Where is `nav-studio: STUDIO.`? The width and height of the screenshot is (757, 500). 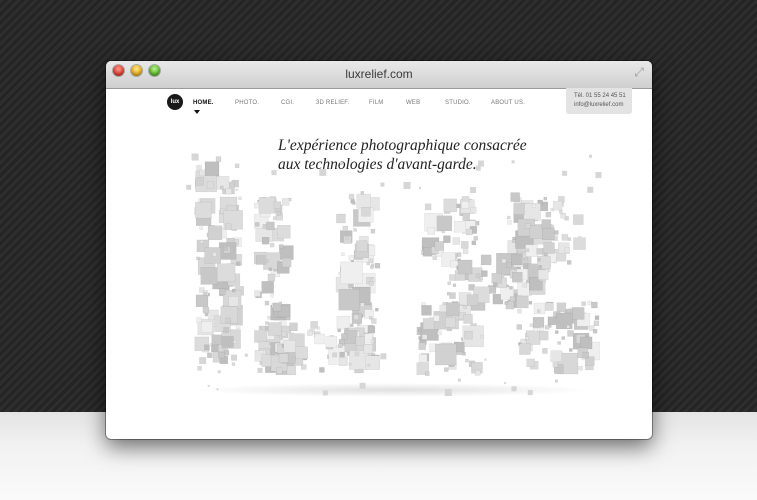 nav-studio: STUDIO. is located at coordinates (458, 103).